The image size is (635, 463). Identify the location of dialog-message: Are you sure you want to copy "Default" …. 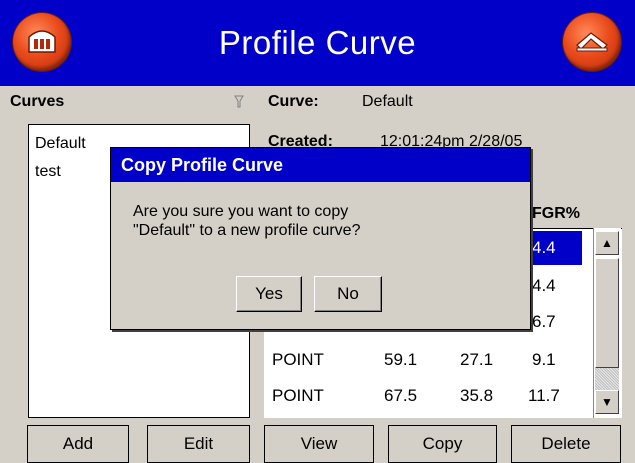
(323, 221).